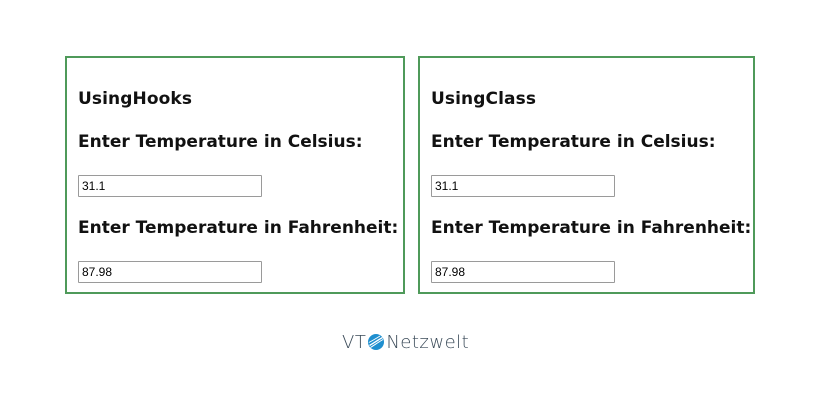  Describe the element at coordinates (135, 99) in the screenshot. I see `panel-title: UsingHooks` at that location.